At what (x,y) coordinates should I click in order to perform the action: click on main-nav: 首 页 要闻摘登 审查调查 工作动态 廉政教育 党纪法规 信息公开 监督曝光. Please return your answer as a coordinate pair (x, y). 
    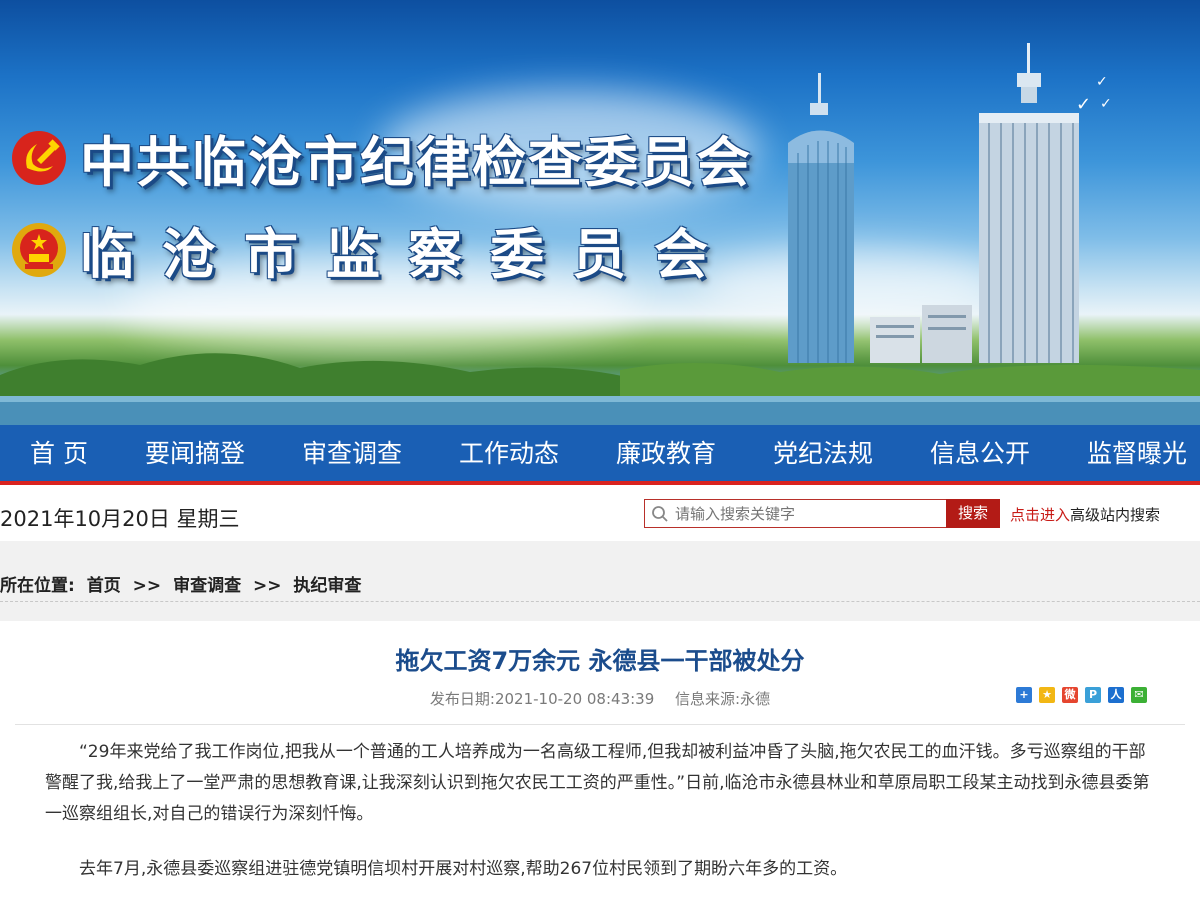
    Looking at the image, I should click on (600, 455).